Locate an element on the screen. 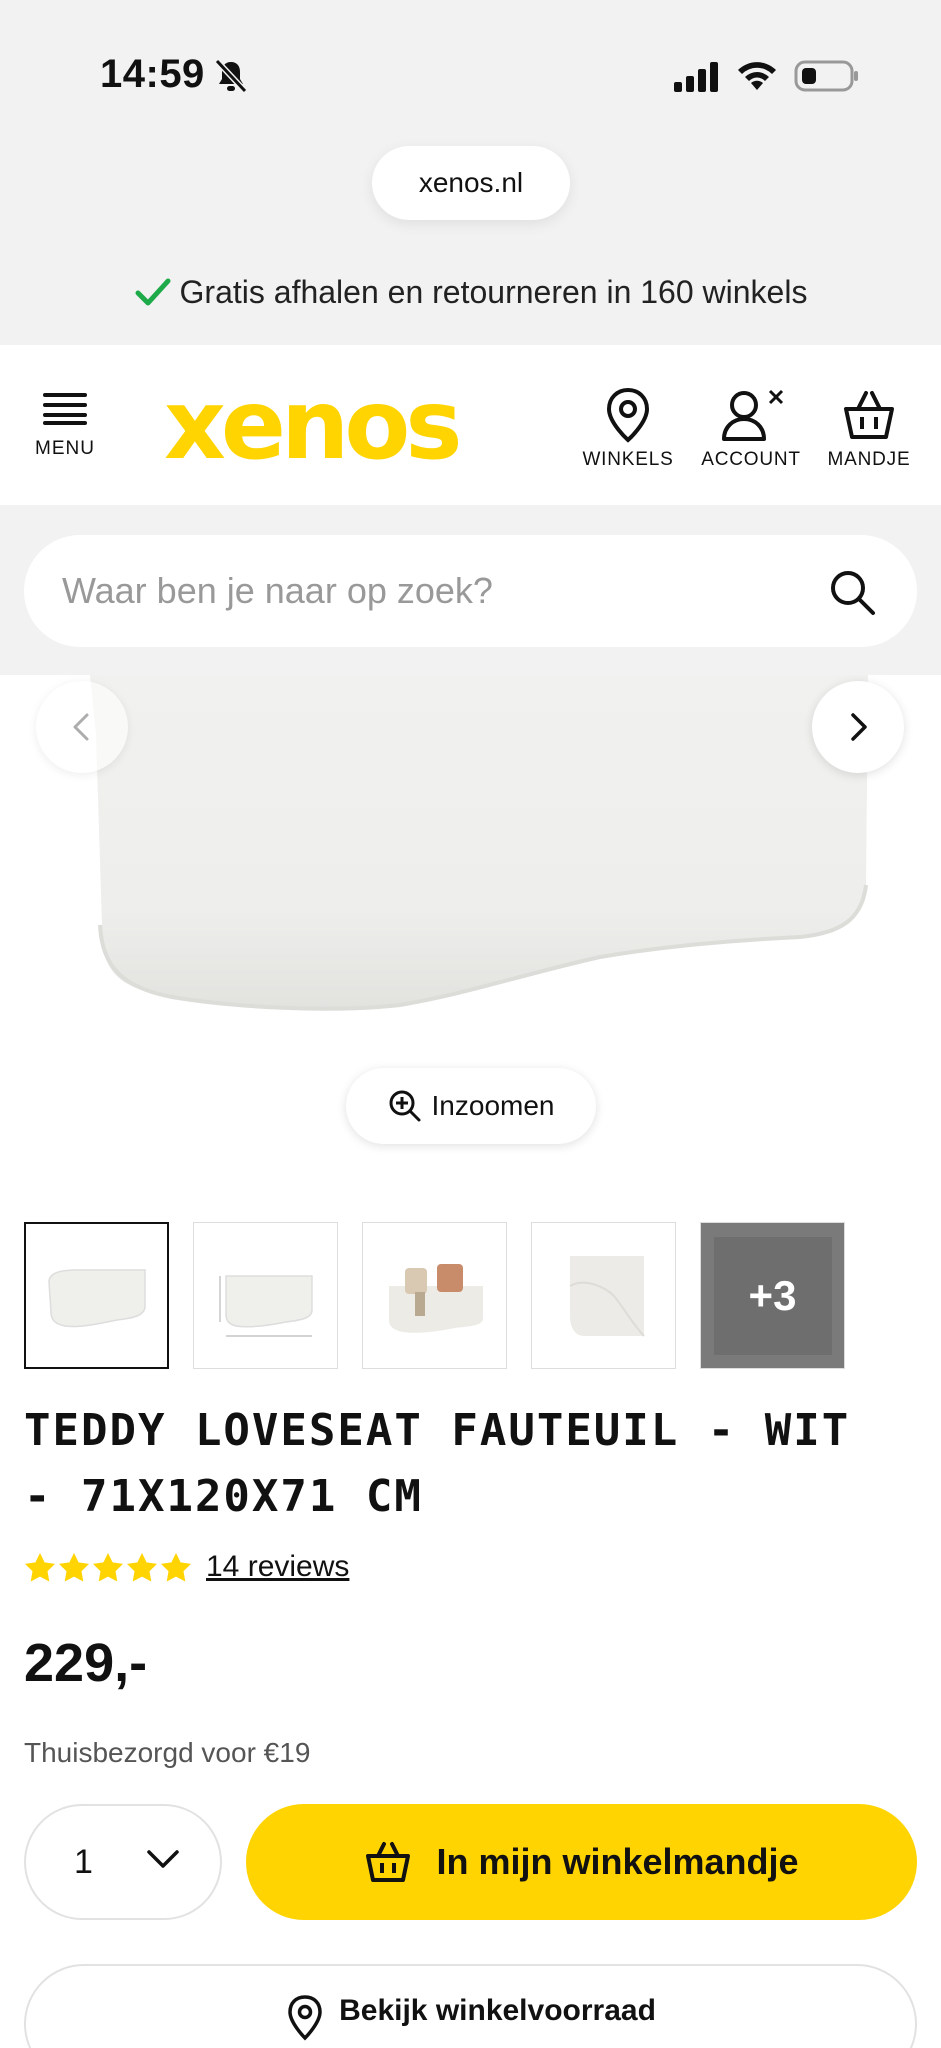 This screenshot has width=941, height=2048. store-stock-label: Bekijk winkelvoorraad is located at coordinates (497, 2010).